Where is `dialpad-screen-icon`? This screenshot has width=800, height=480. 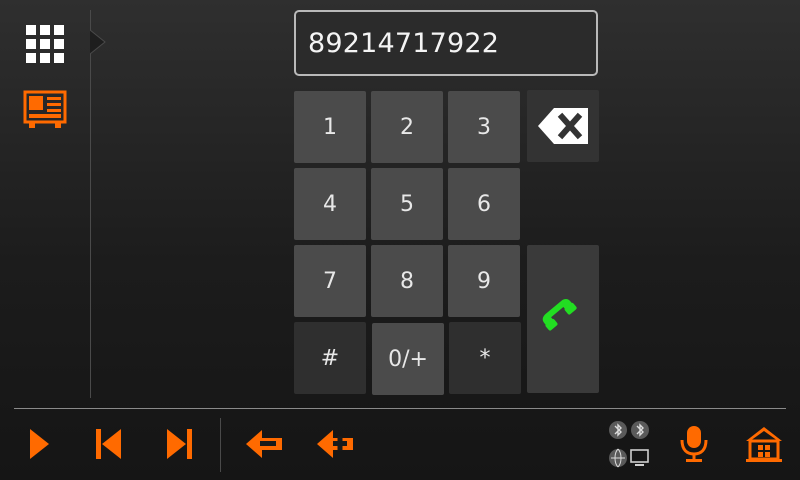 dialpad-screen-icon is located at coordinates (45, 109).